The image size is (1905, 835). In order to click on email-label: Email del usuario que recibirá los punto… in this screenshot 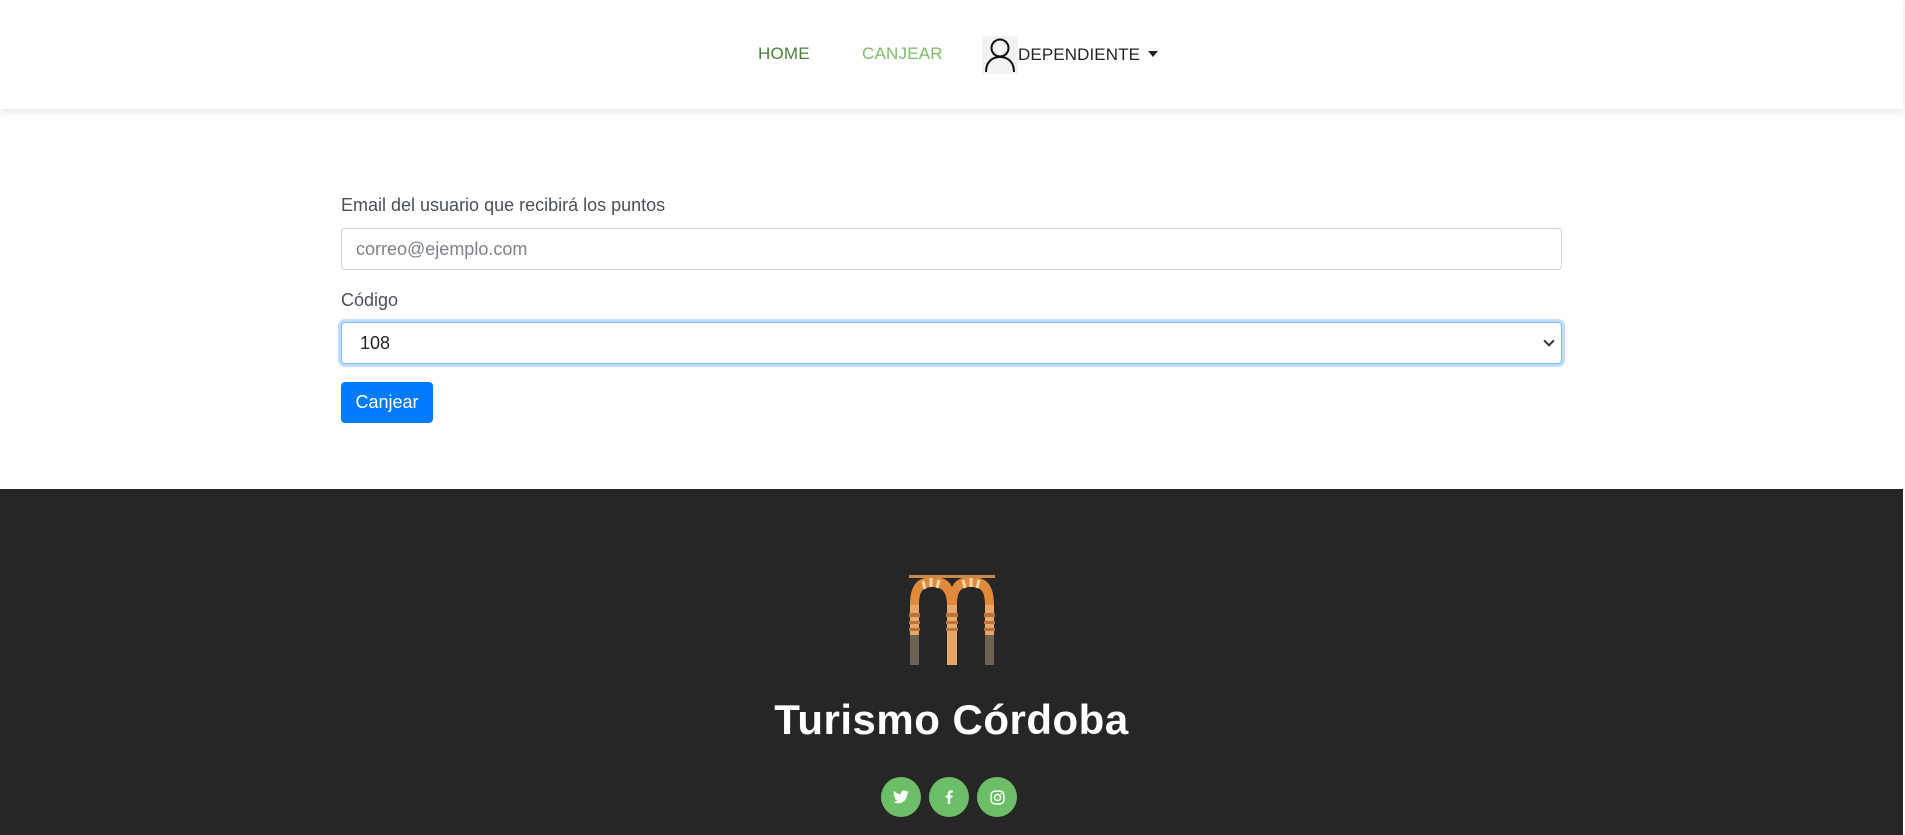, I will do `click(503, 205)`.